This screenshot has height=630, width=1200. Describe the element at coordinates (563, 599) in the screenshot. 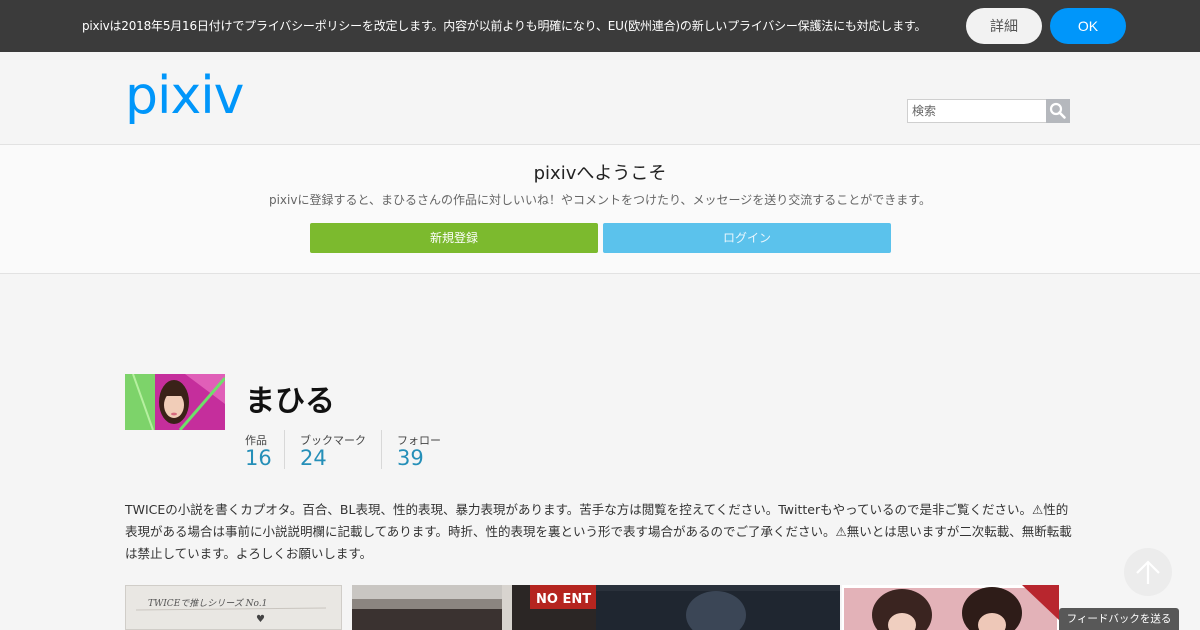

I see `svg-text: NO ENT` at that location.